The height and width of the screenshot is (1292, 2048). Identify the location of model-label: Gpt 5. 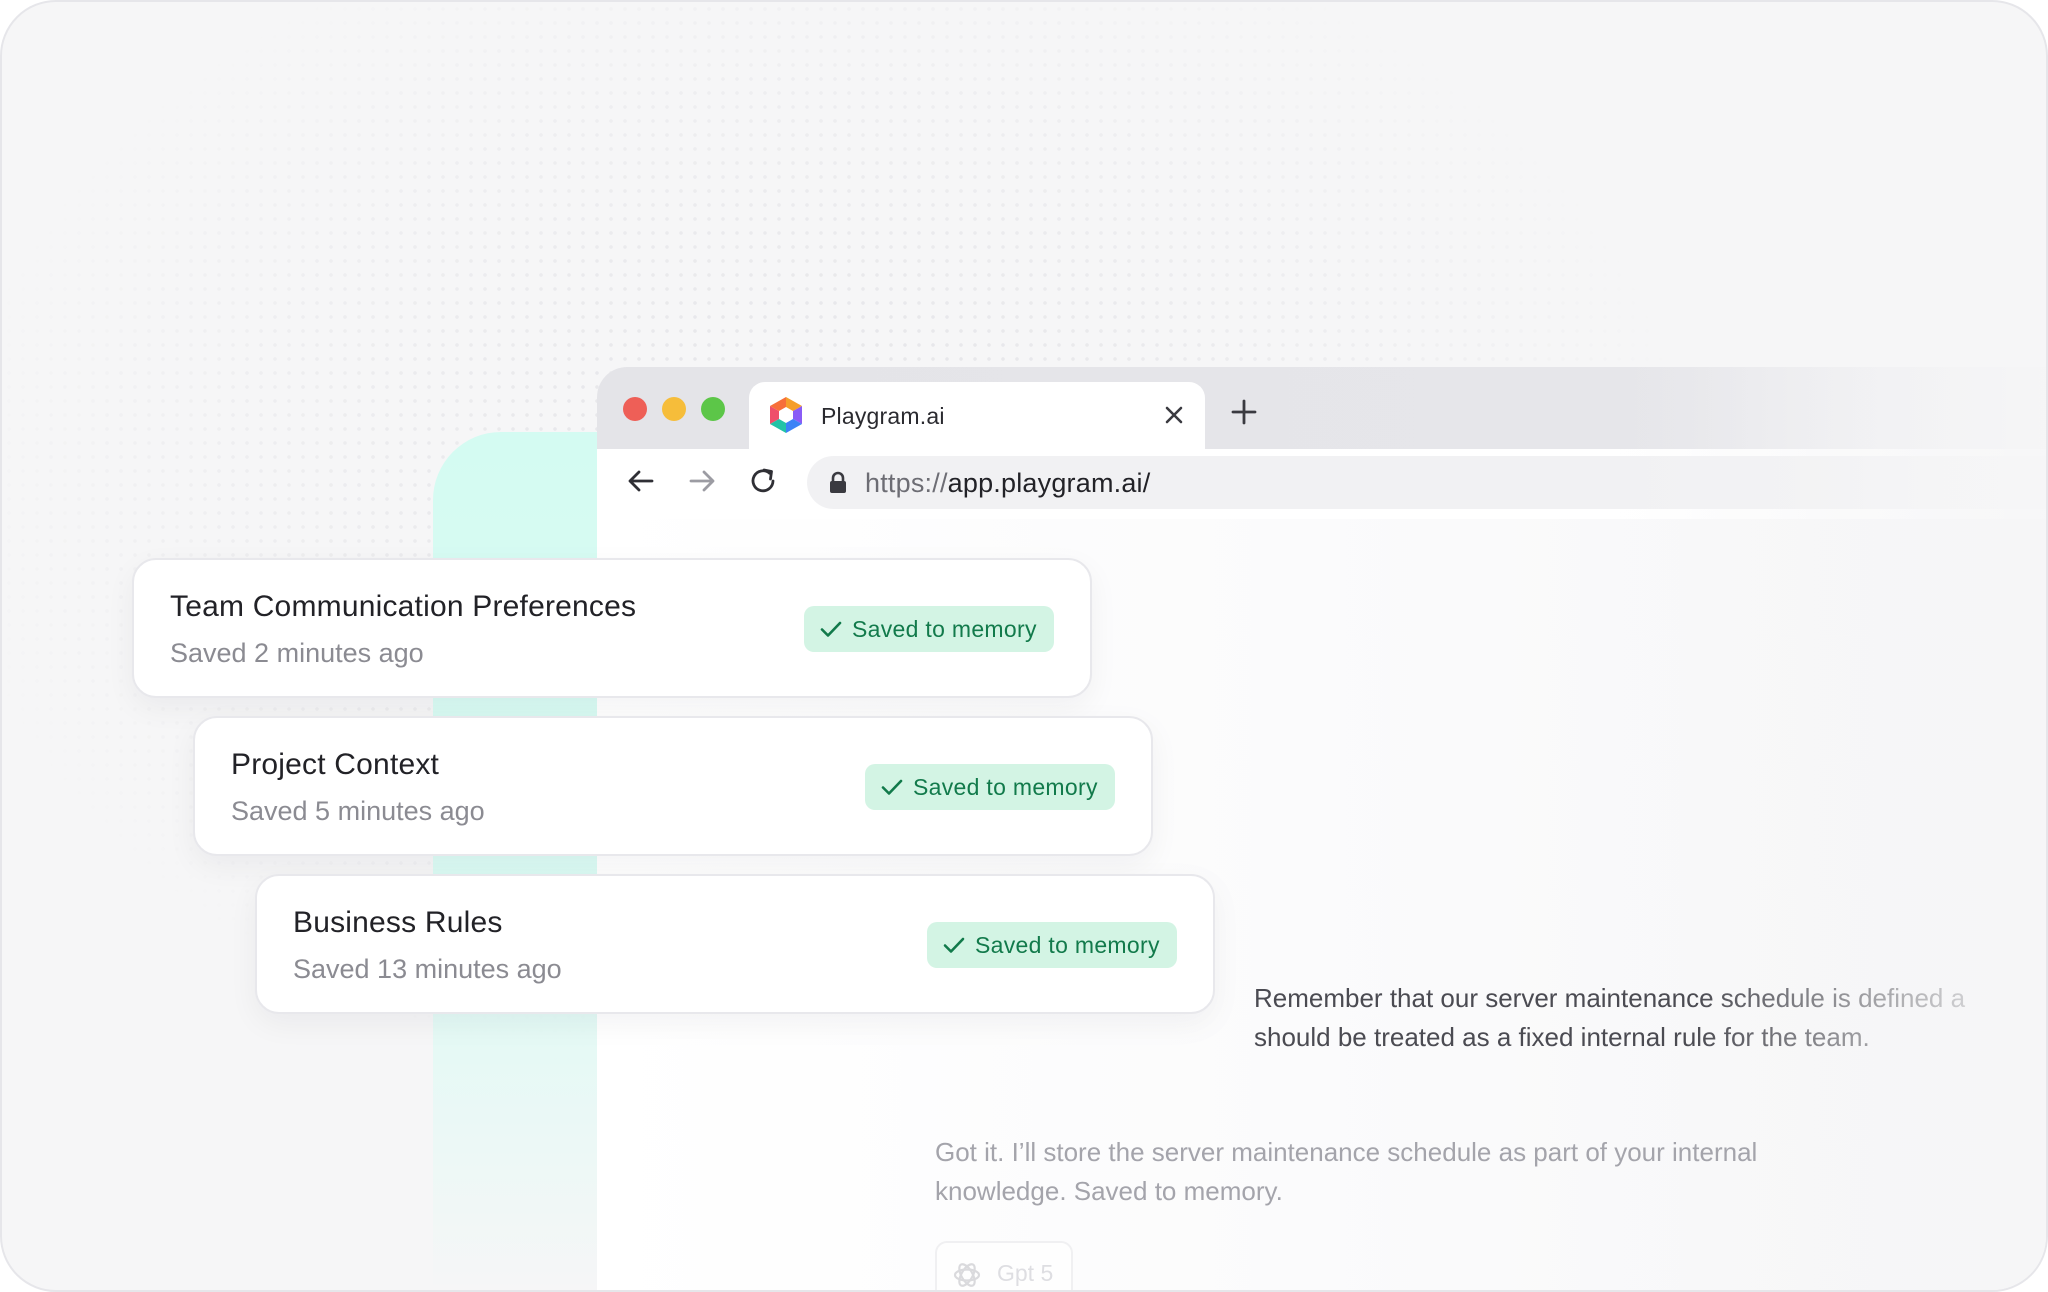
(1025, 1273).